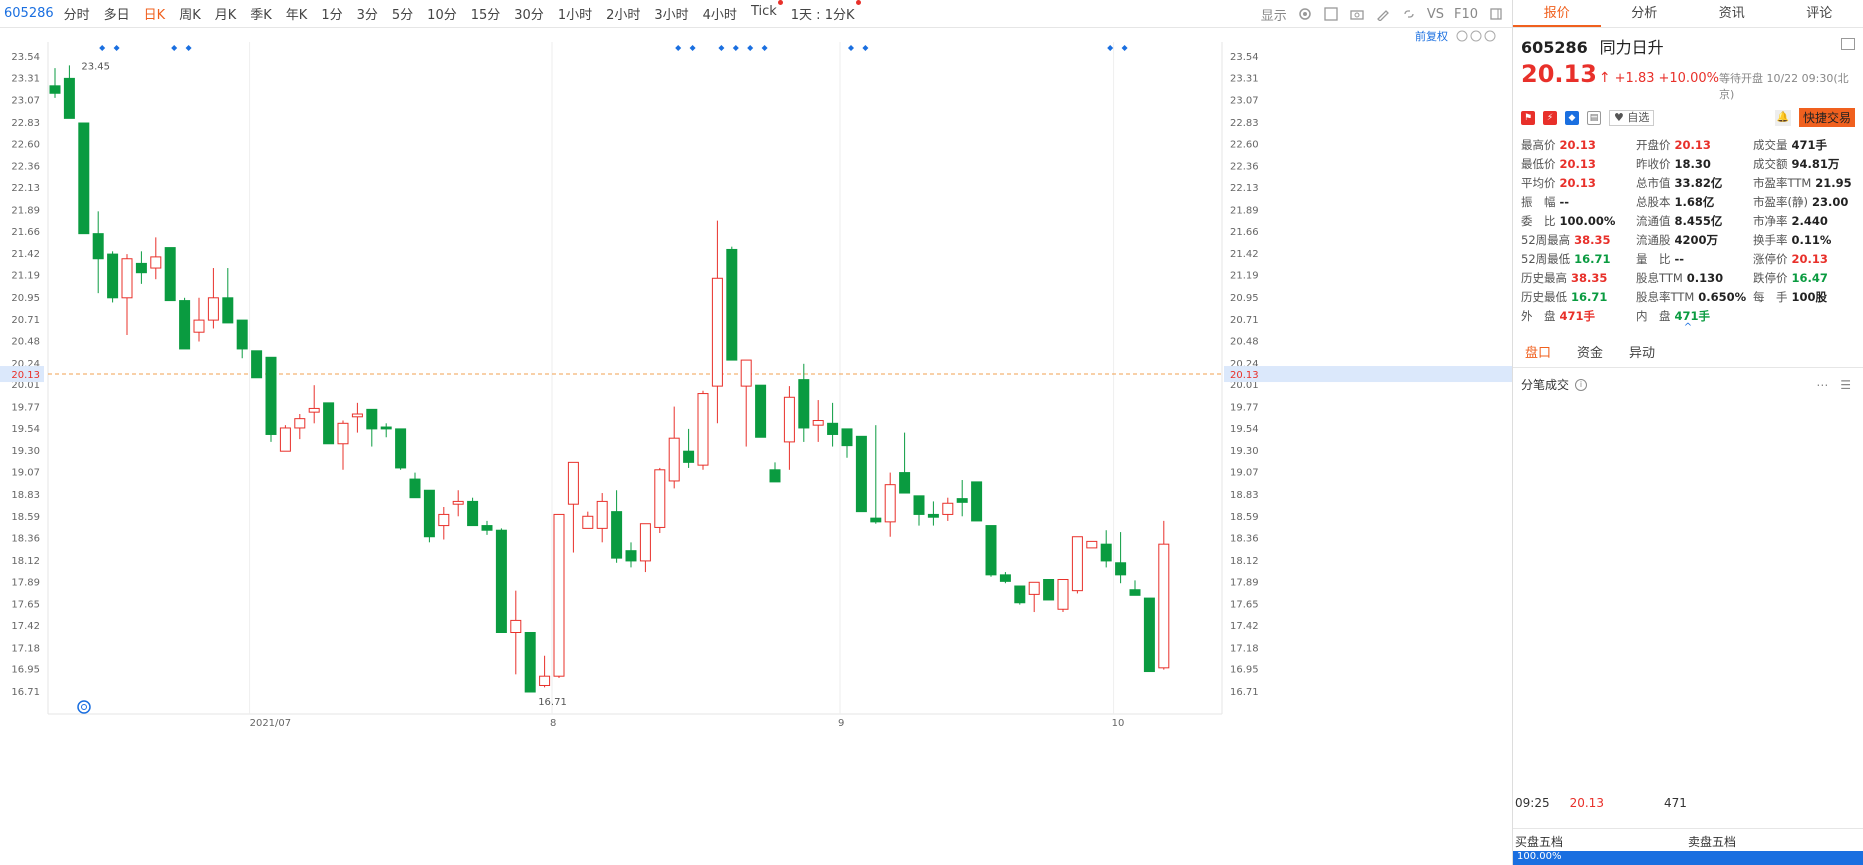  What do you see at coordinates (1466, 14) in the screenshot?
I see `f10-button: F10` at bounding box center [1466, 14].